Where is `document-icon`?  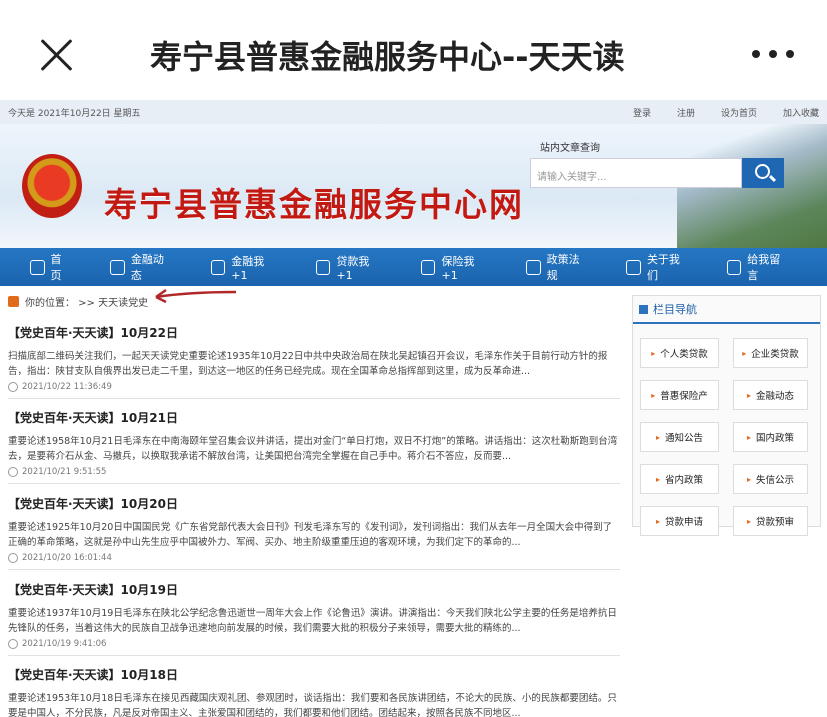 document-icon is located at coordinates (117, 267).